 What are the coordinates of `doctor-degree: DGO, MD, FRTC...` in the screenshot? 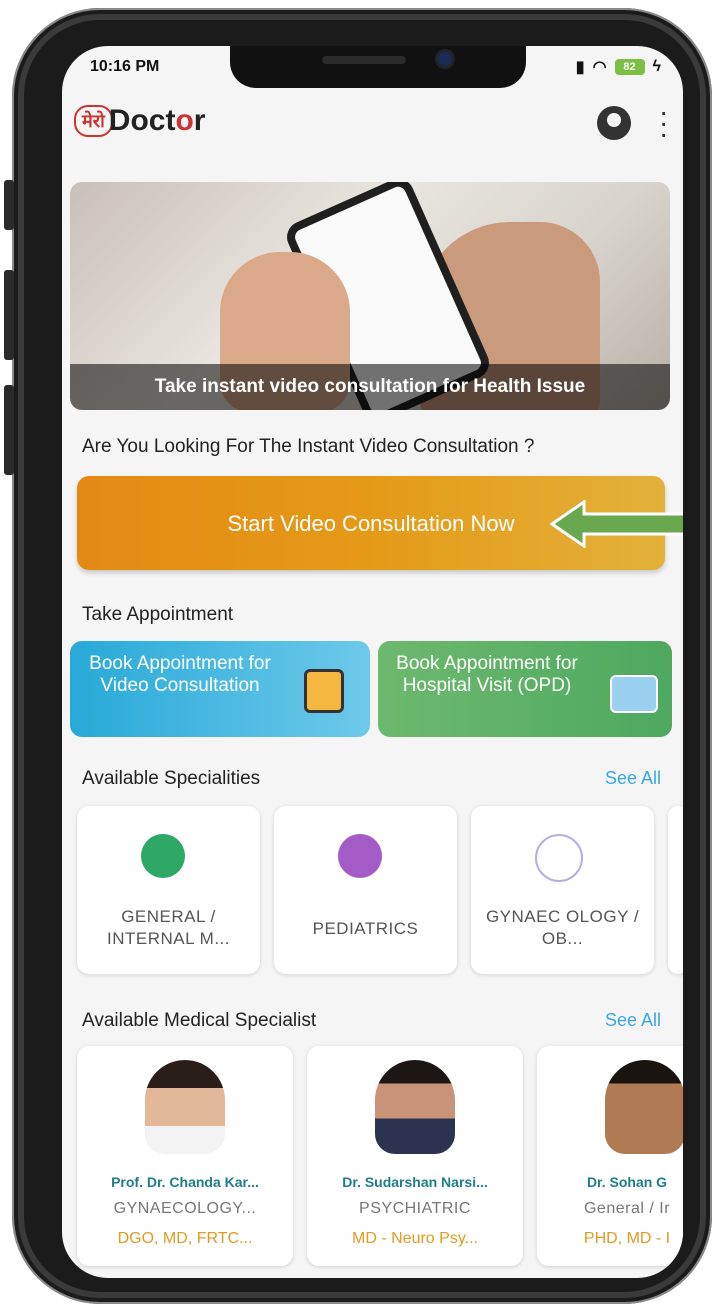 It's located at (185, 1238).